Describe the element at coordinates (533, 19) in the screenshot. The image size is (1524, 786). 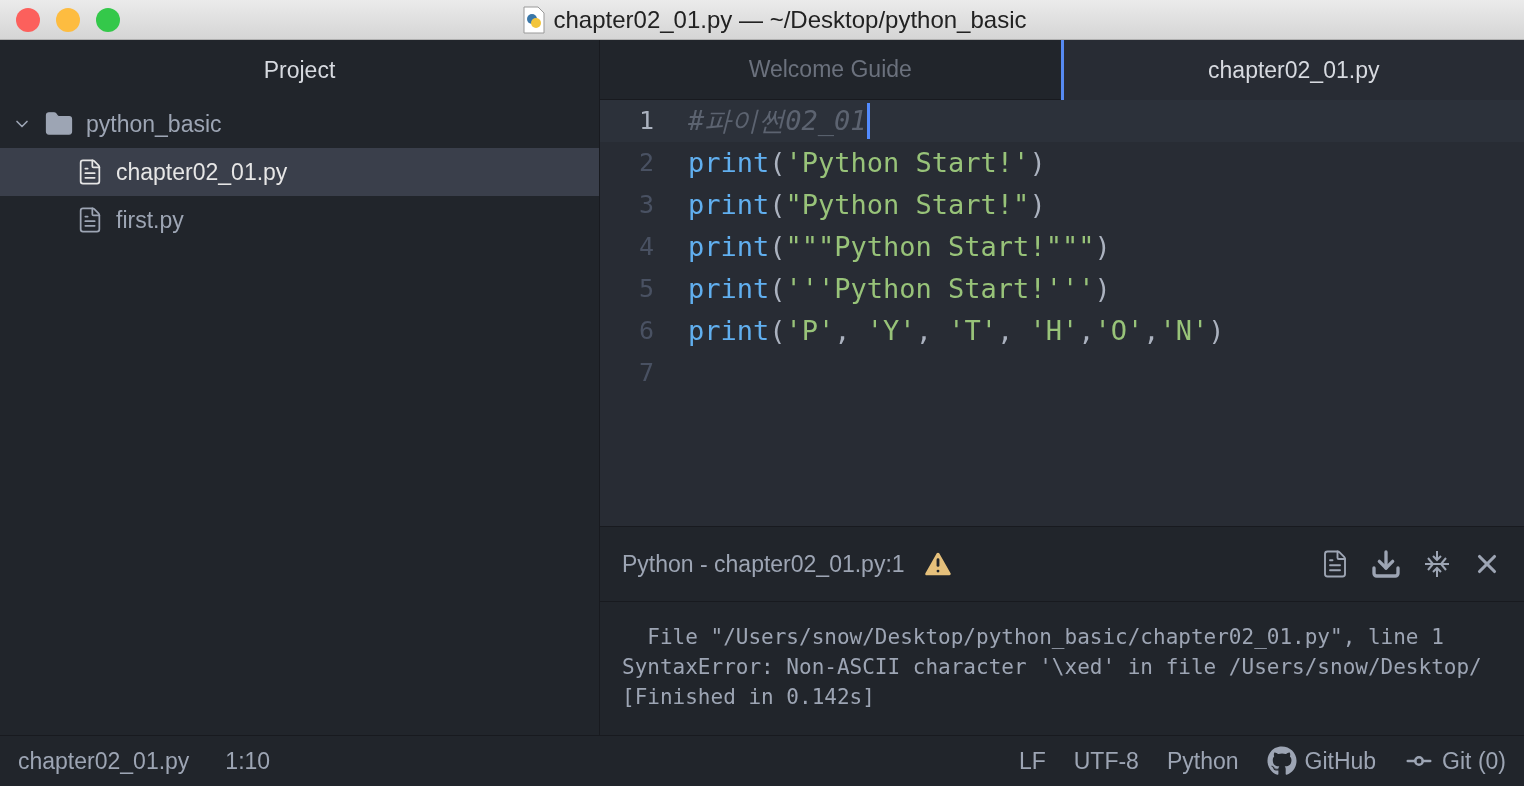
I see `python-file-icon` at that location.